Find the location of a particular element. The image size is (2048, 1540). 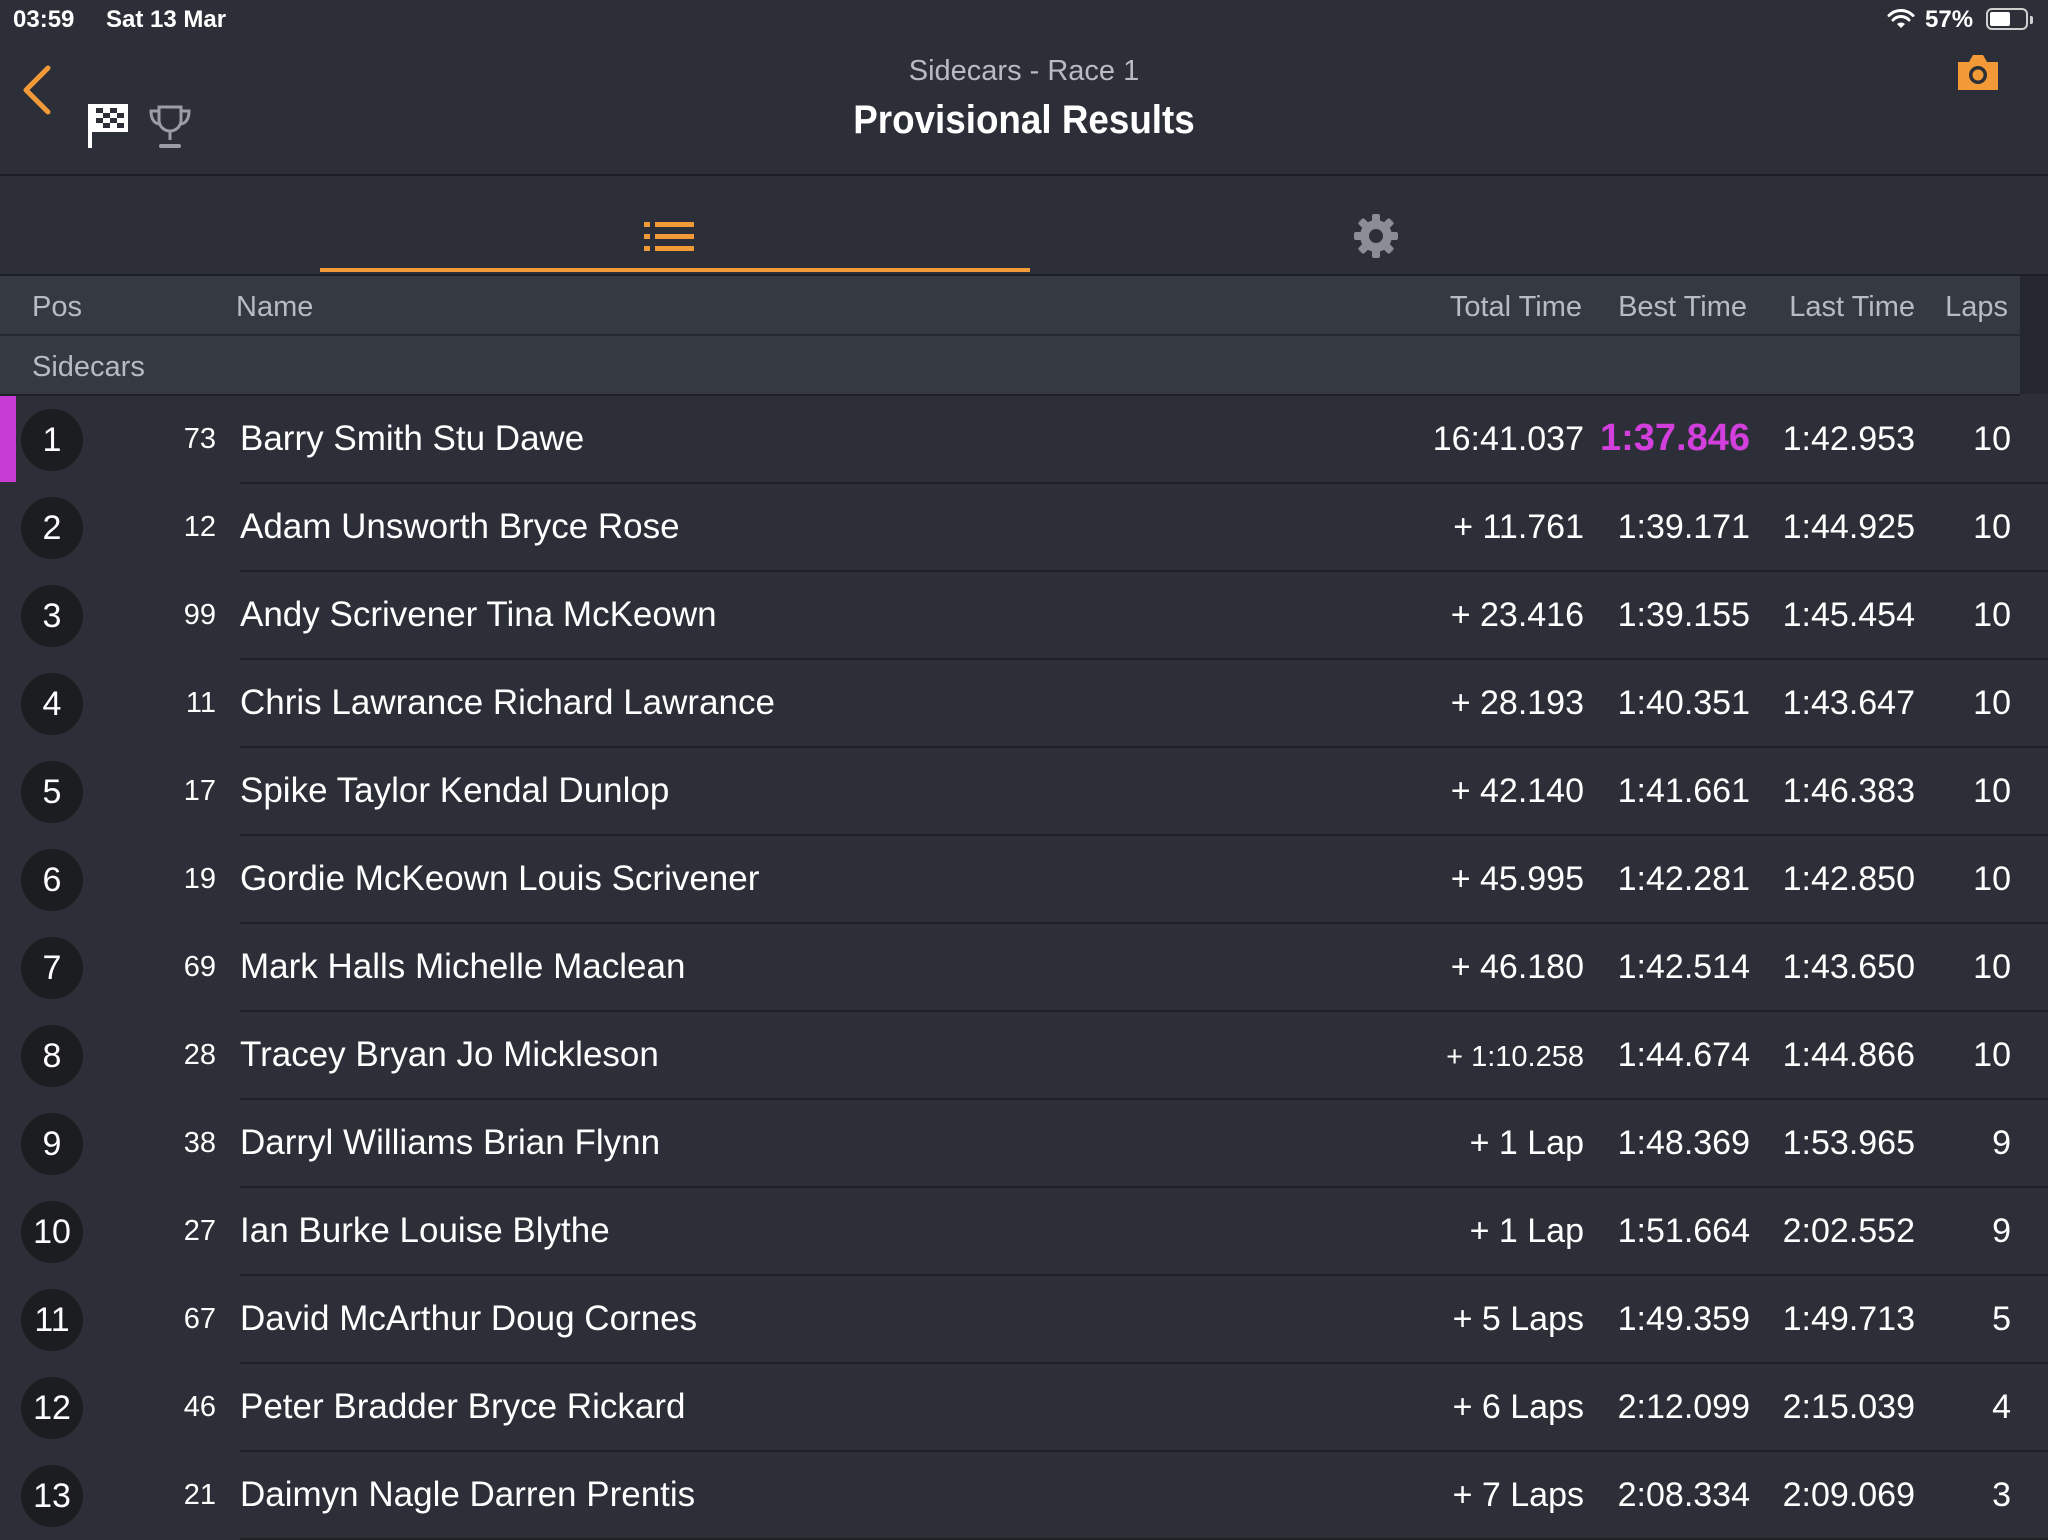

last-time: 1:42.850 is located at coordinates (1848, 879).